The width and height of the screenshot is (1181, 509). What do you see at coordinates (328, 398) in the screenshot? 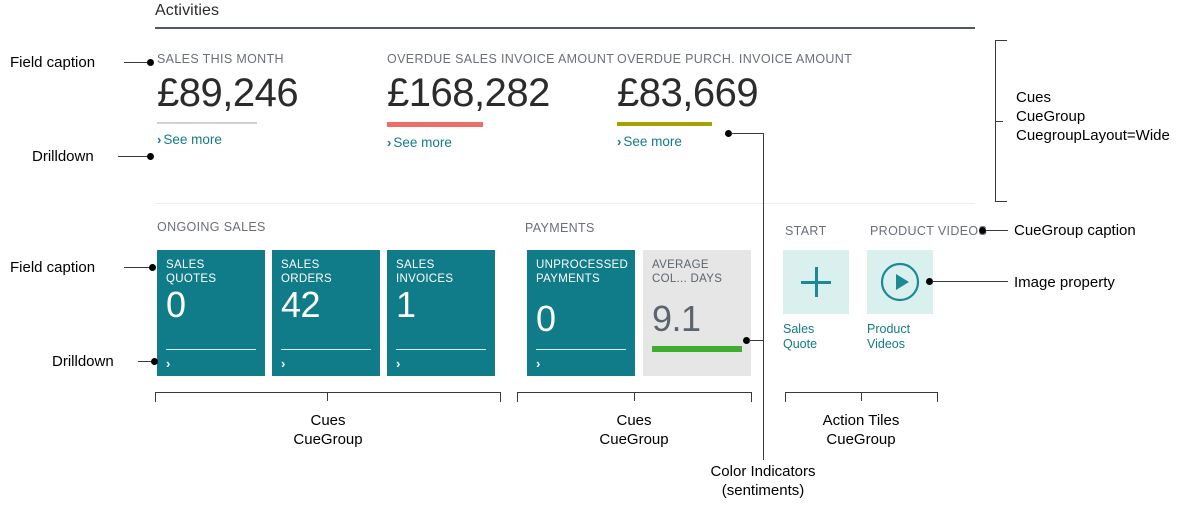
I see `bracket-cues-ongoing-sales` at bounding box center [328, 398].